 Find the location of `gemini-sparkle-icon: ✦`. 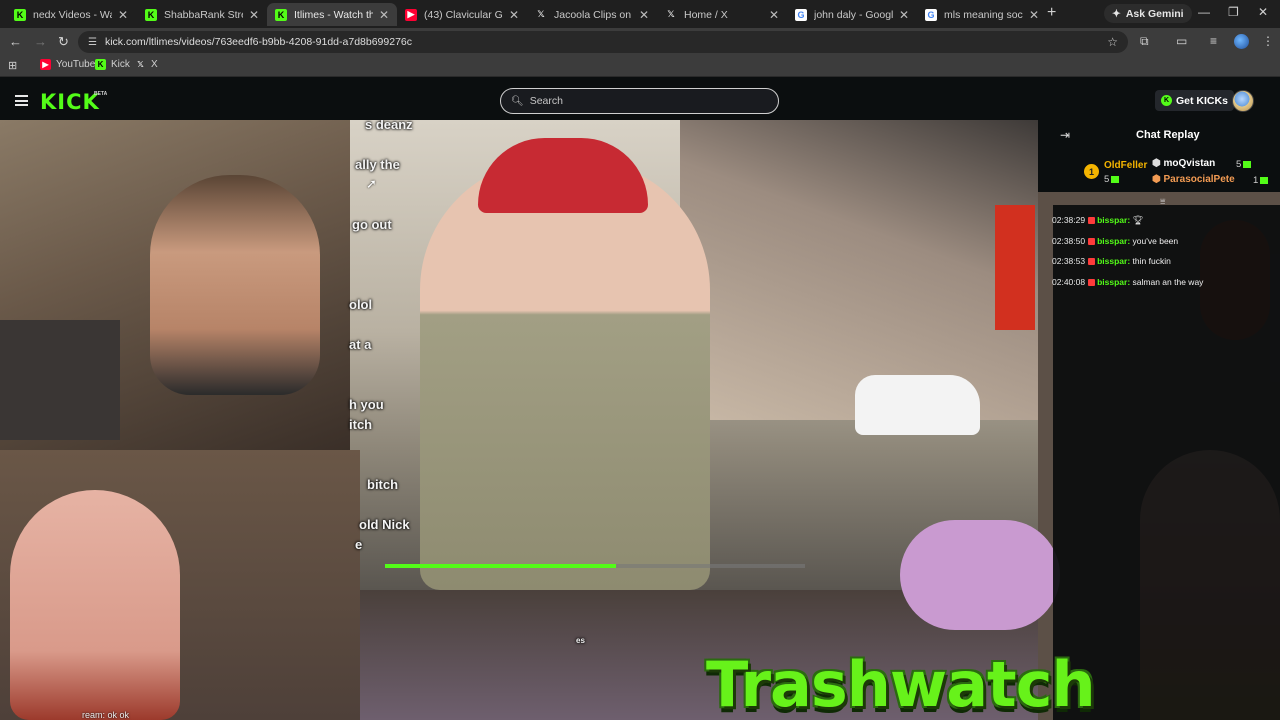

gemini-sparkle-icon: ✦ is located at coordinates (1116, 13).